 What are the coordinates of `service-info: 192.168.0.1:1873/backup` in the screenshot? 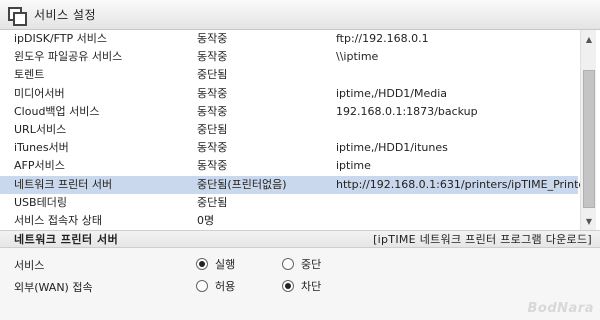 It's located at (407, 111).